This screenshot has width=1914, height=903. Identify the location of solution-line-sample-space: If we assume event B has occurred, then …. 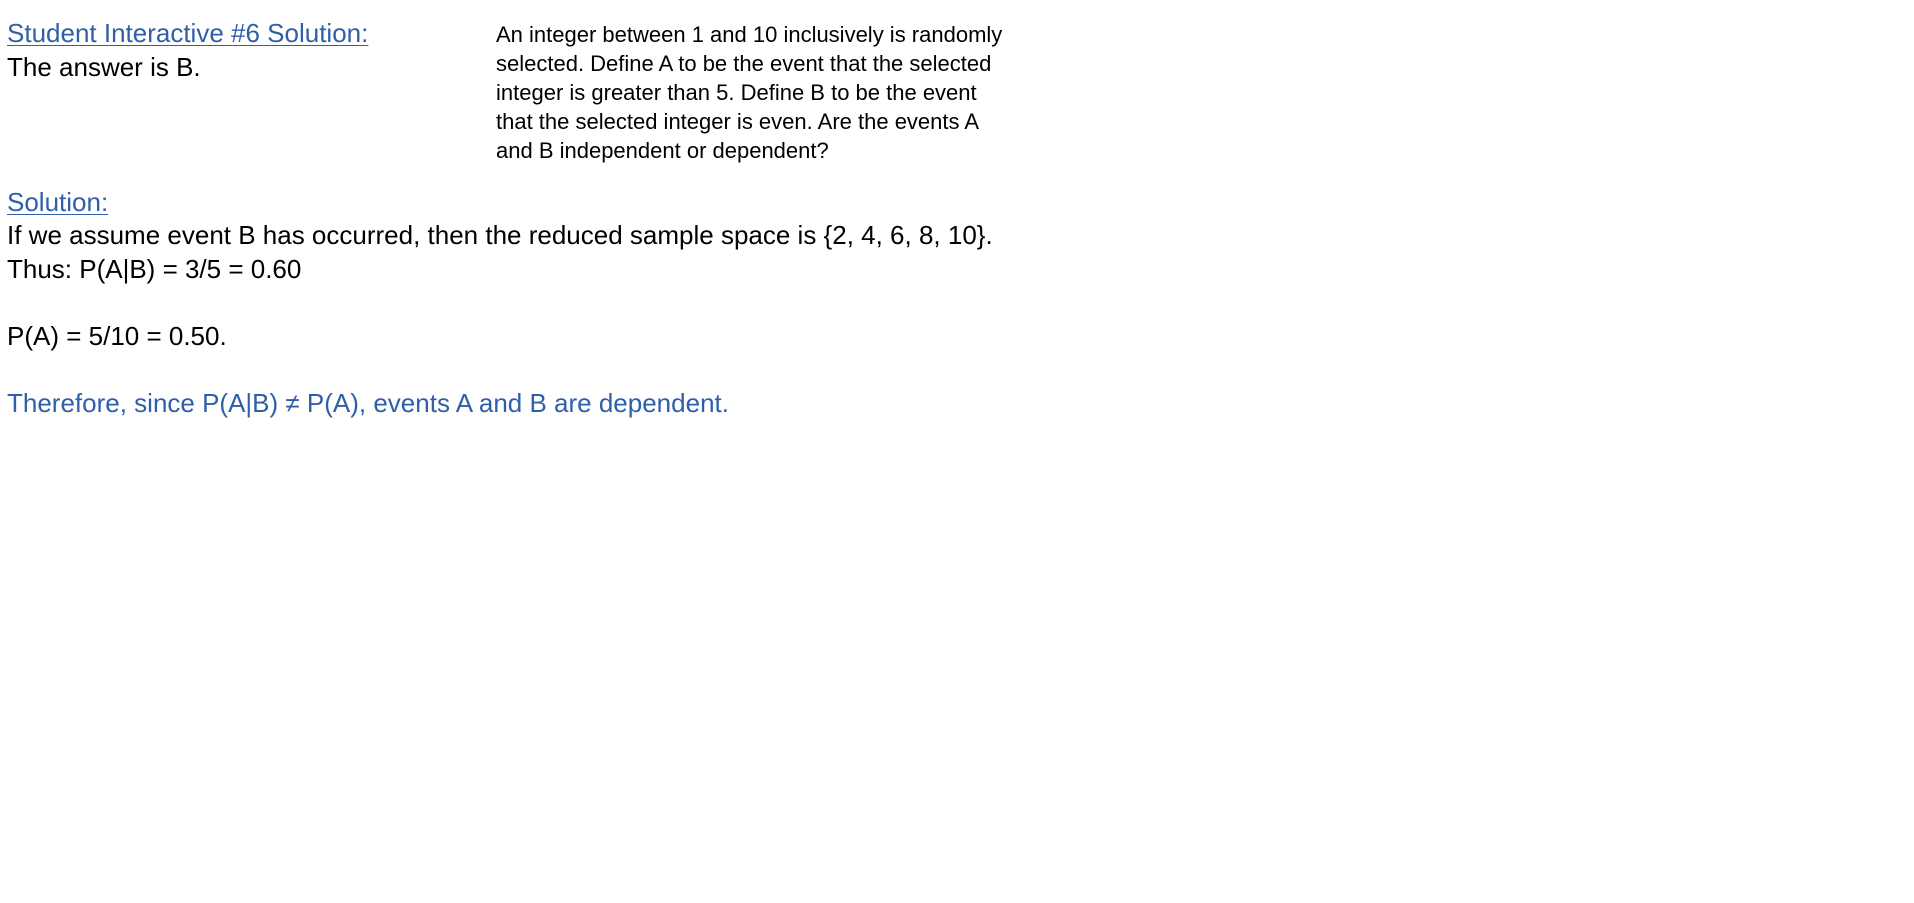
(500, 235).